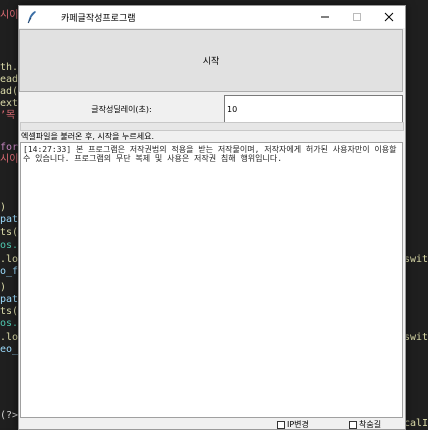 The image size is (428, 430). I want to click on ip-change-checkbox: IP변경, so click(293, 424).